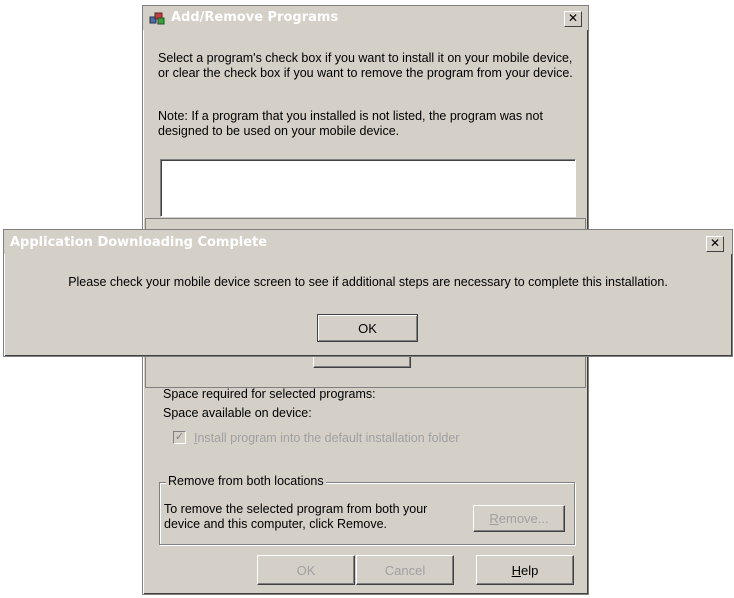  Describe the element at coordinates (516, 570) in the screenshot. I see `help-accelerator: H` at that location.